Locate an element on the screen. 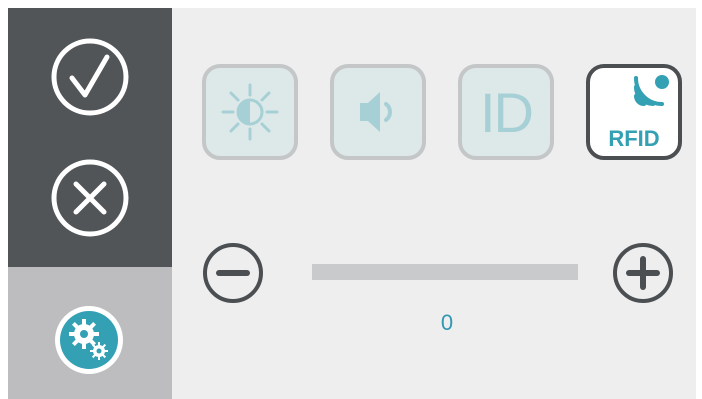  slider-value: 0 is located at coordinates (447, 322).